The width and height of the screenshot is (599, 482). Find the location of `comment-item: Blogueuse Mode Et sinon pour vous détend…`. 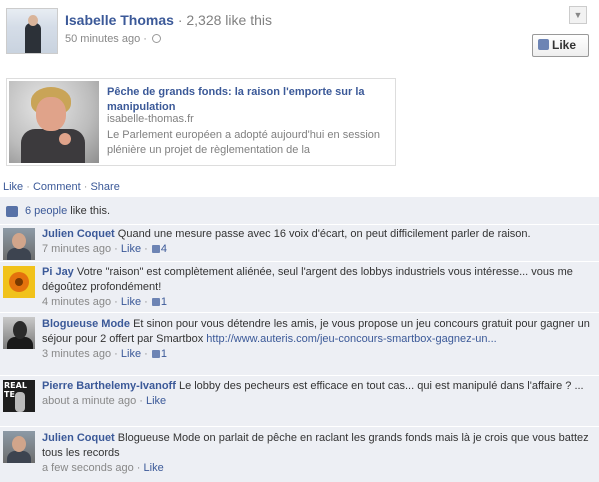

comment-item: Blogueuse Mode Et sinon pour vous détend… is located at coordinates (299, 345).